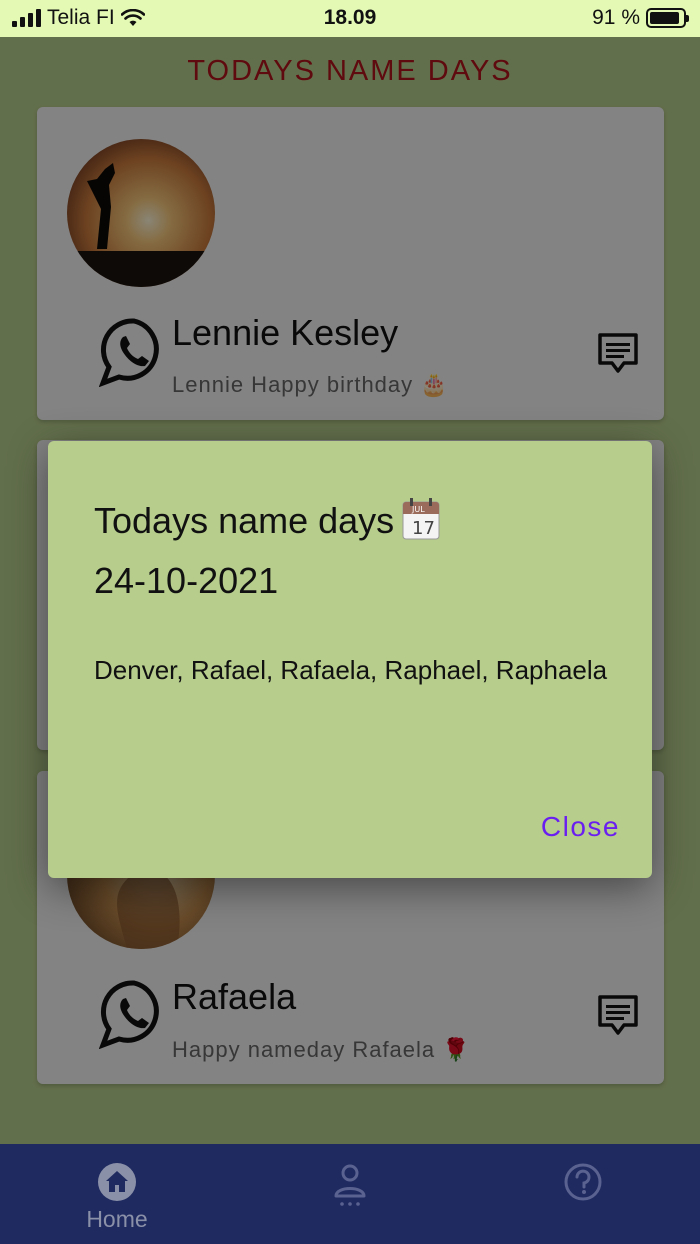  I want to click on battery-percentage: 91 %, so click(616, 17).